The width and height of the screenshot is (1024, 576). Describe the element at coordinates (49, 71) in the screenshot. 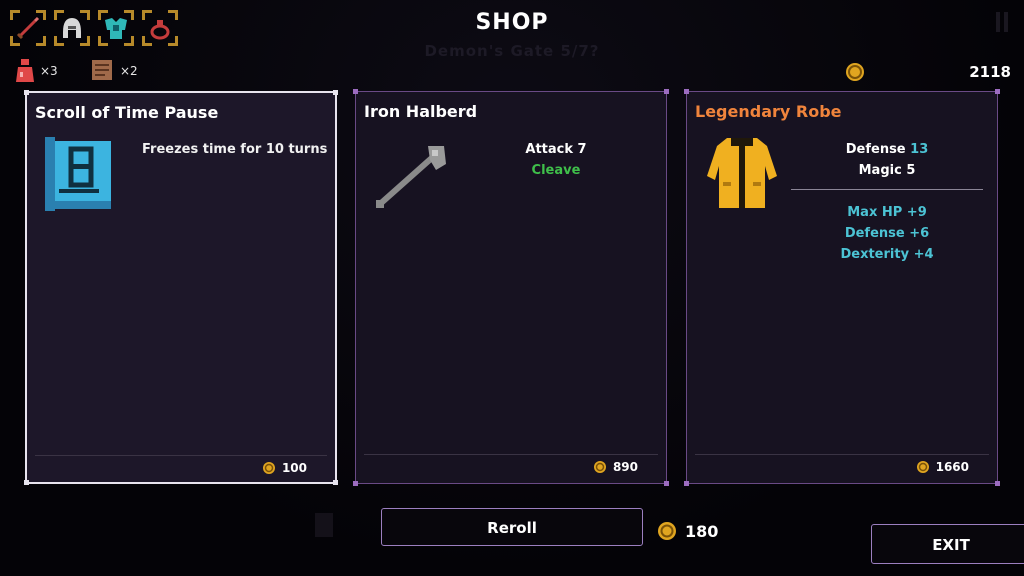

I see `potion-count: ×3` at that location.